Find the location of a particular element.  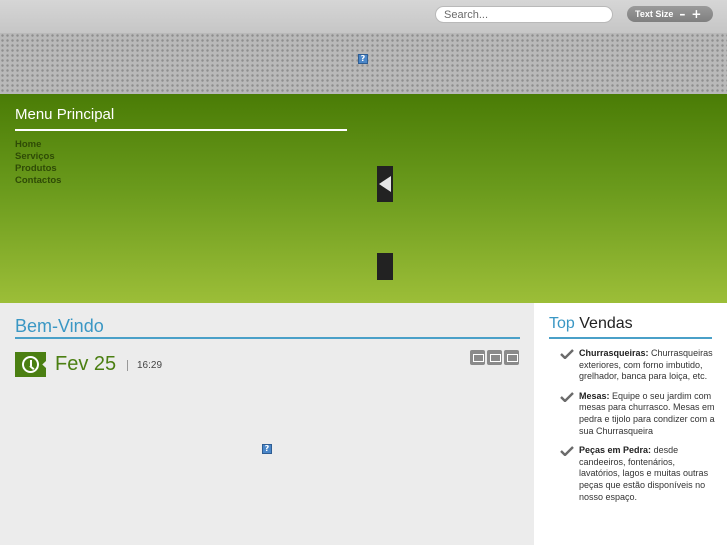

comment-icon is located at coordinates (477, 357).